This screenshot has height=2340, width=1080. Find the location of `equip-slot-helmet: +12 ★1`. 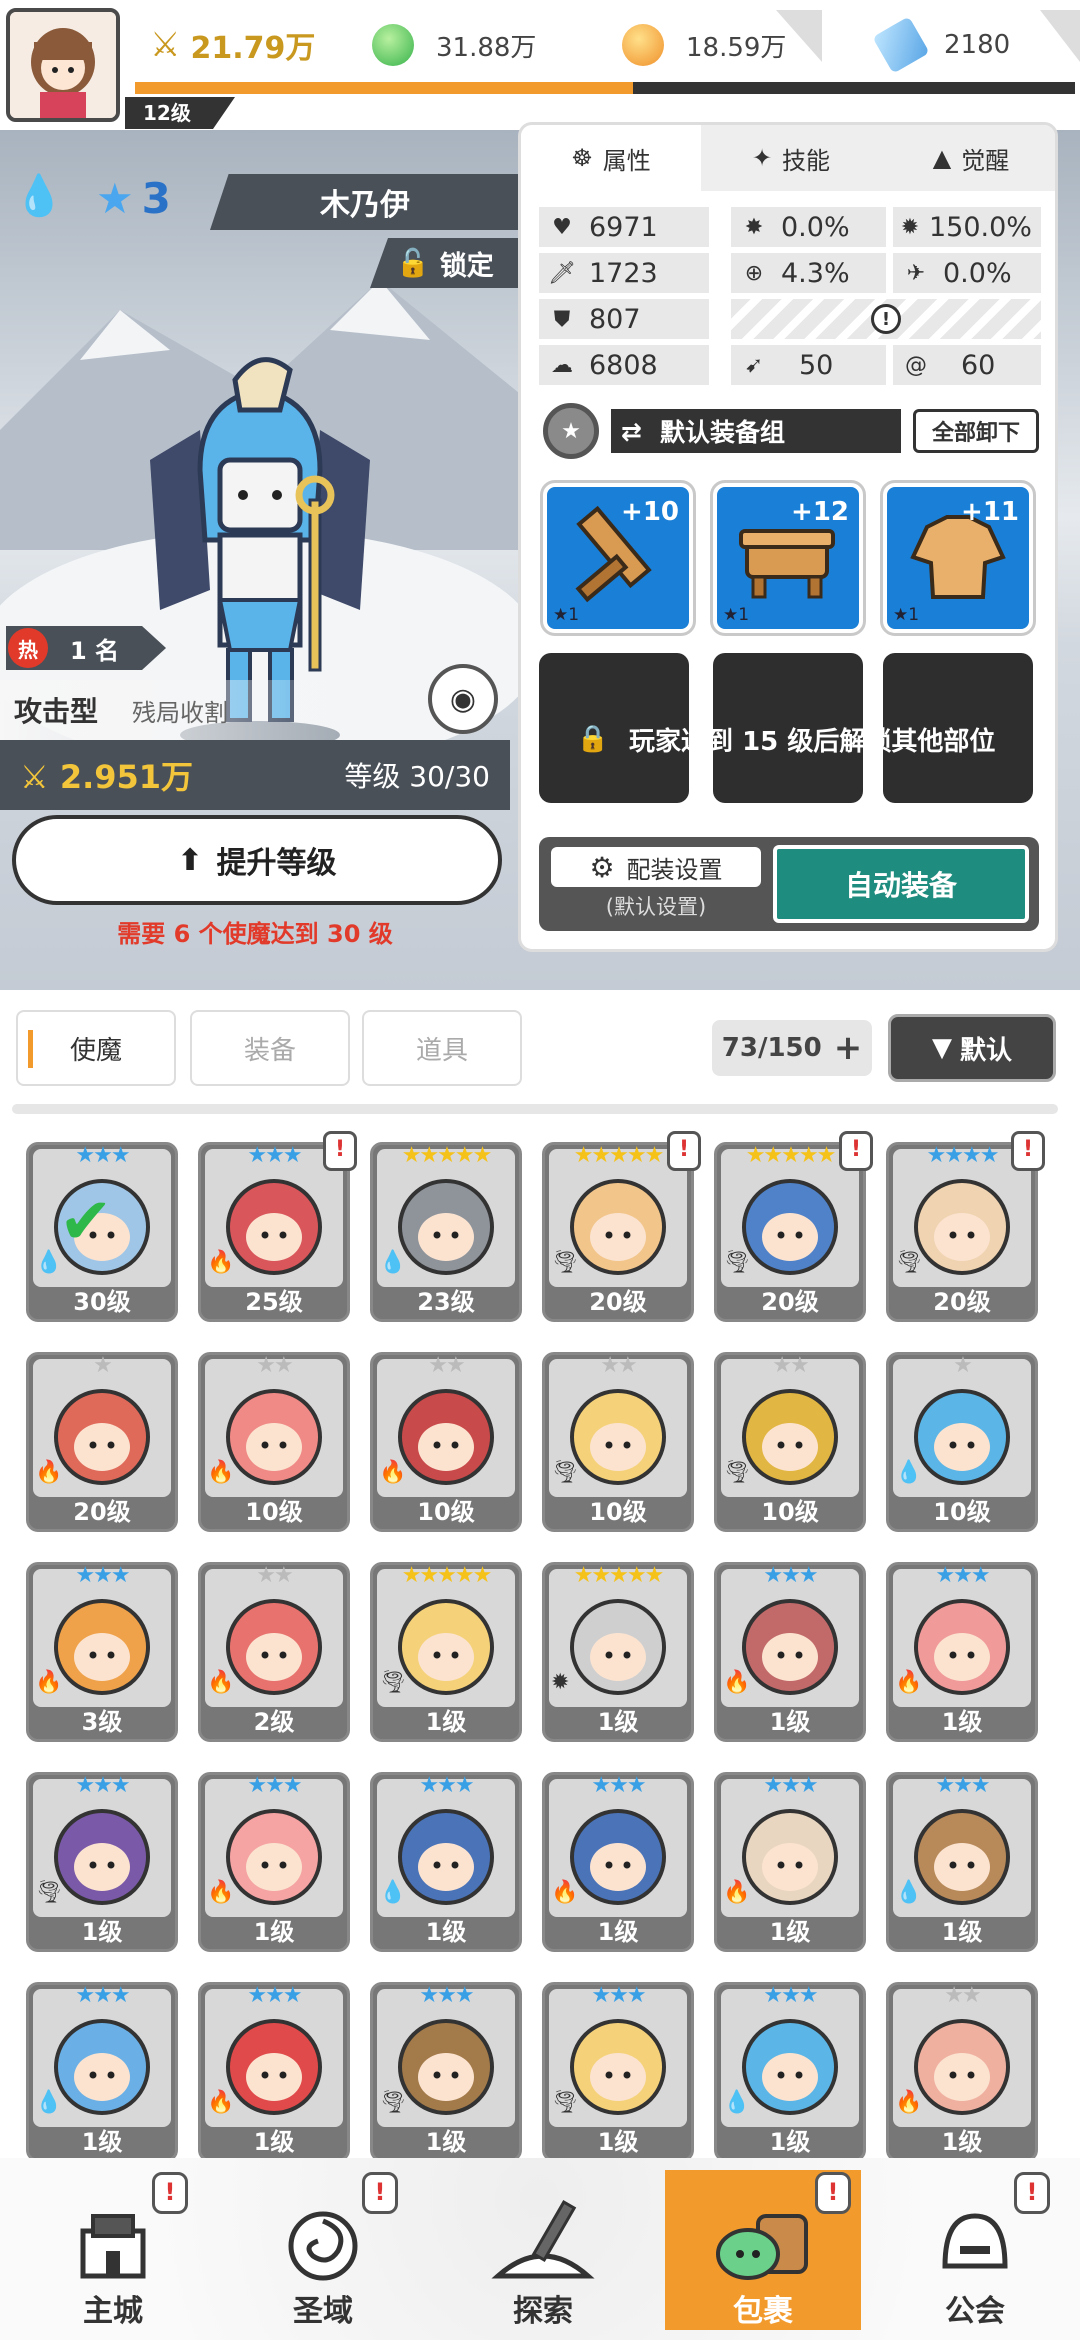

equip-slot-helmet: +12 ★1 is located at coordinates (788, 558).